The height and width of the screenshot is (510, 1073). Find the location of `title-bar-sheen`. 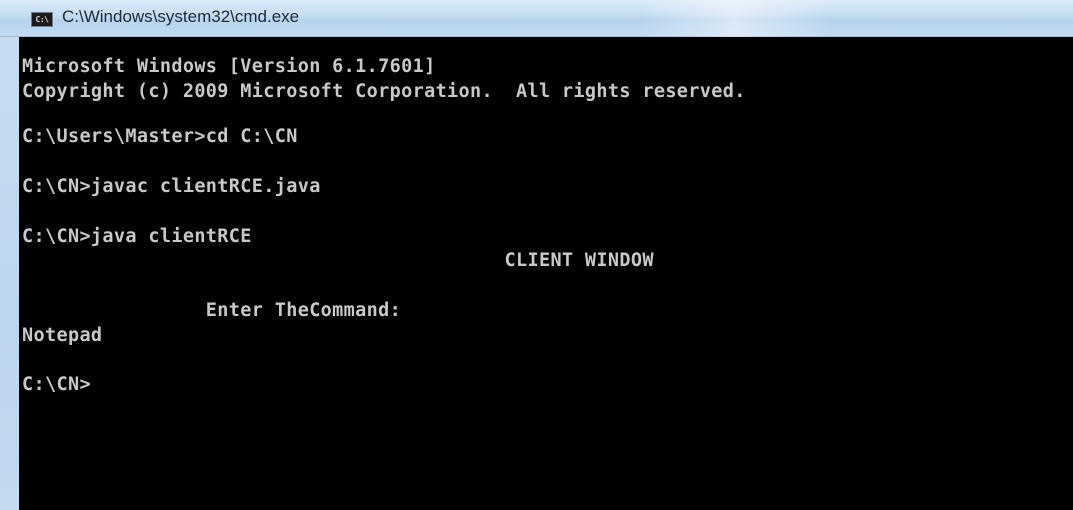

title-bar-sheen is located at coordinates (735, 18).